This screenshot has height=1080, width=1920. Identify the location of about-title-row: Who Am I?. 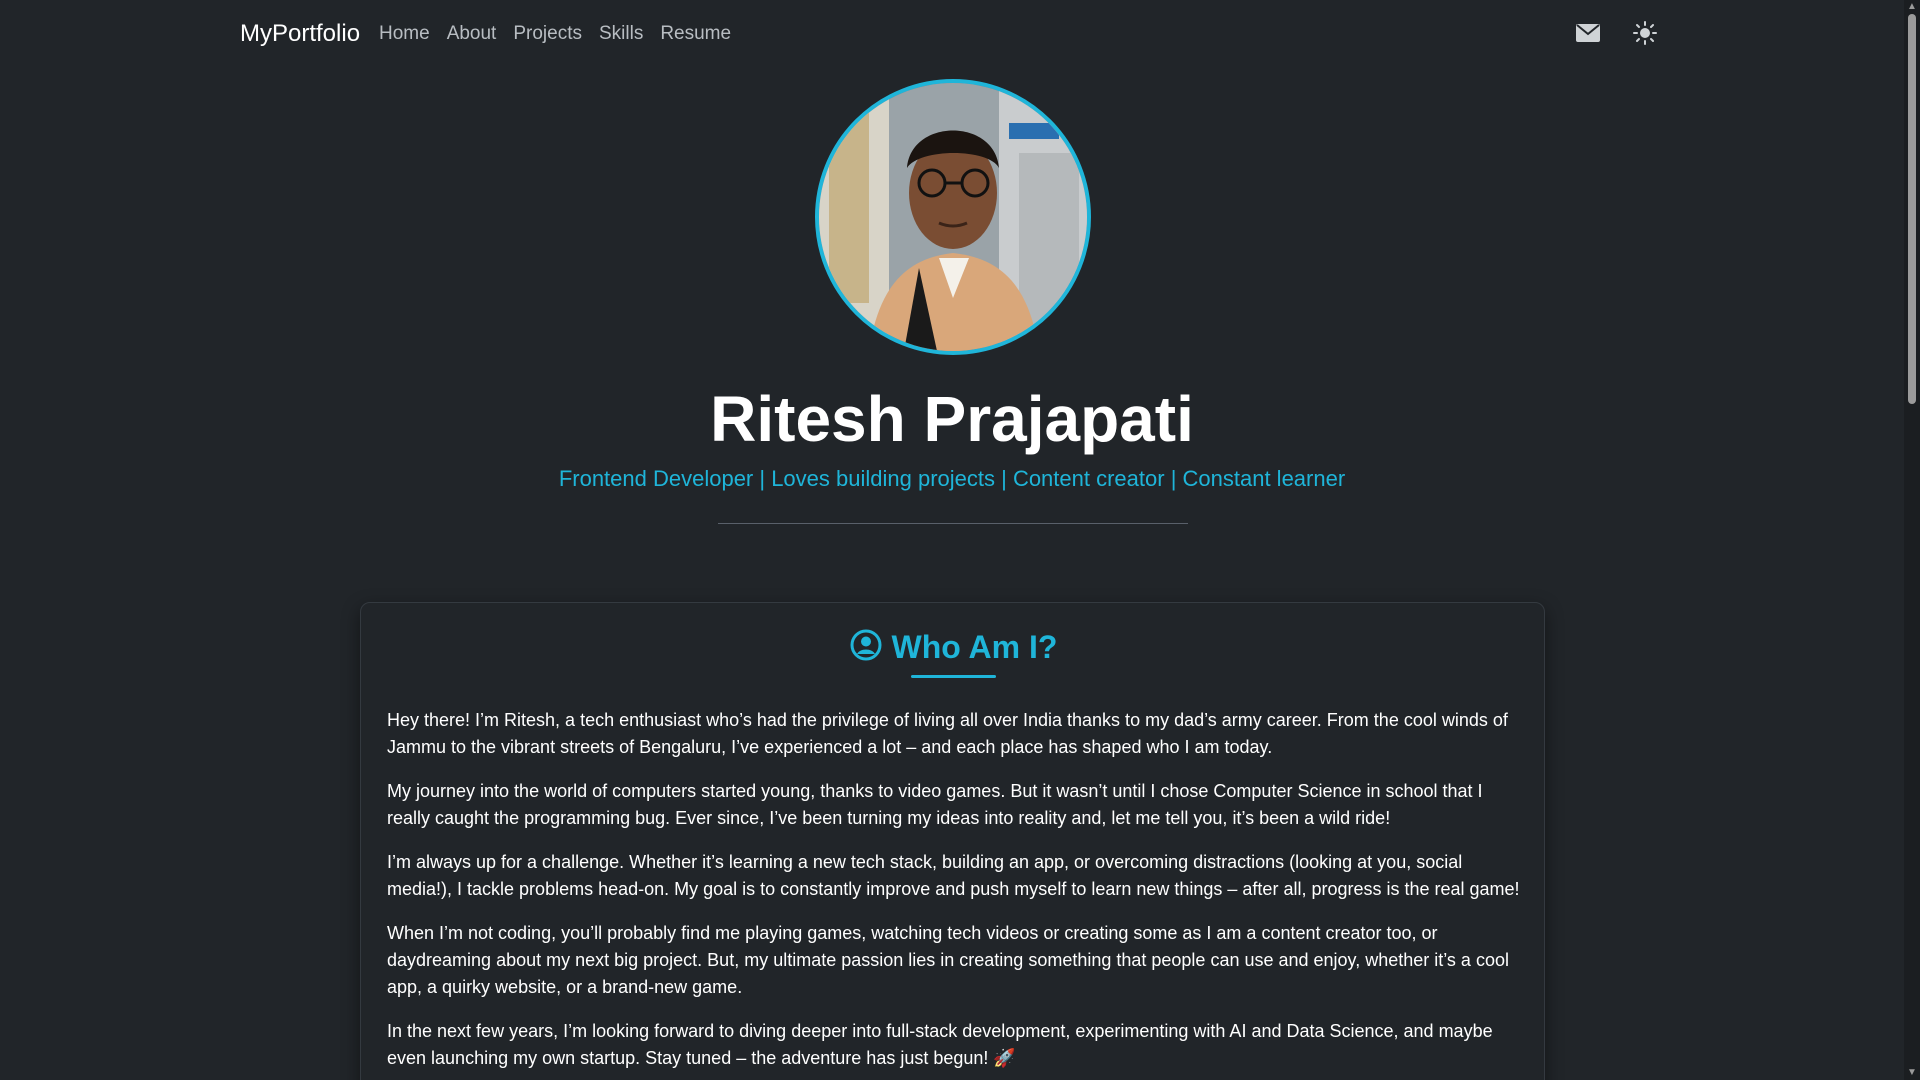
(953, 647).